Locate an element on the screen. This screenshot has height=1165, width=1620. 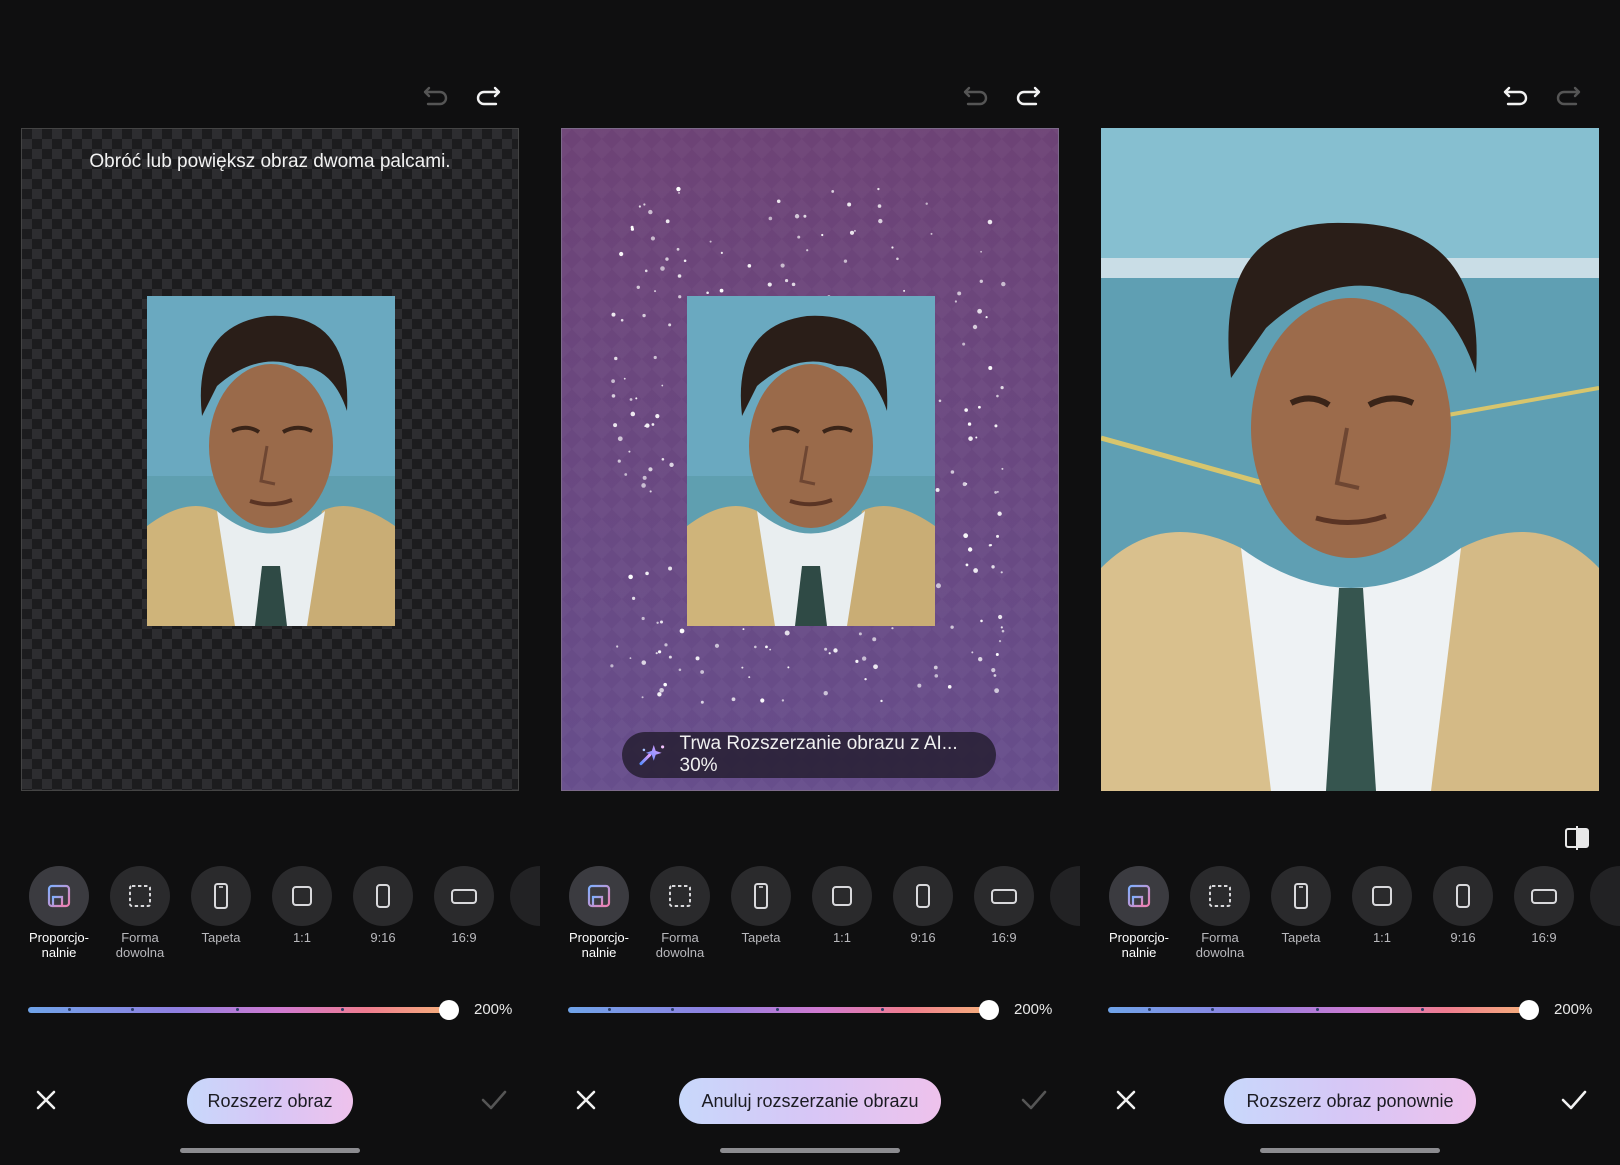
ratio-option-label: 1:1 is located at coordinates (302, 937).